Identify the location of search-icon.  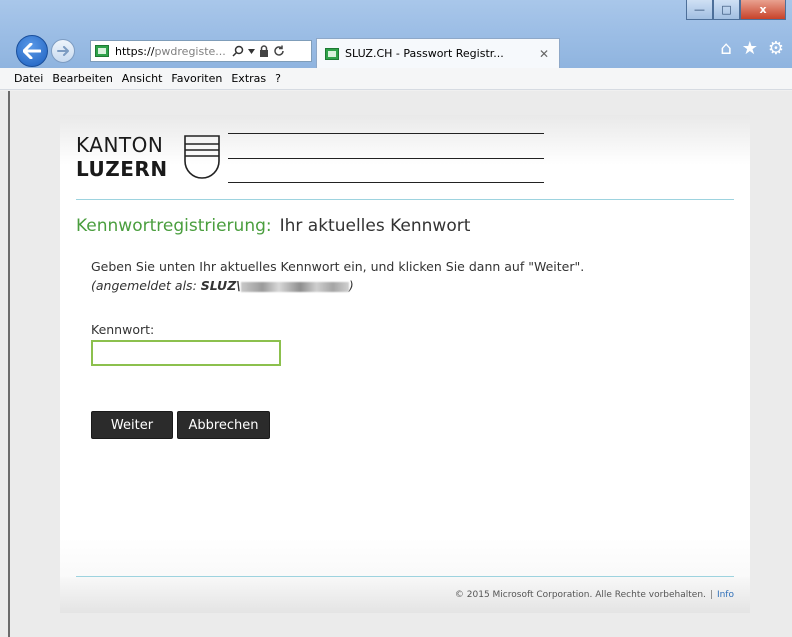
(238, 51).